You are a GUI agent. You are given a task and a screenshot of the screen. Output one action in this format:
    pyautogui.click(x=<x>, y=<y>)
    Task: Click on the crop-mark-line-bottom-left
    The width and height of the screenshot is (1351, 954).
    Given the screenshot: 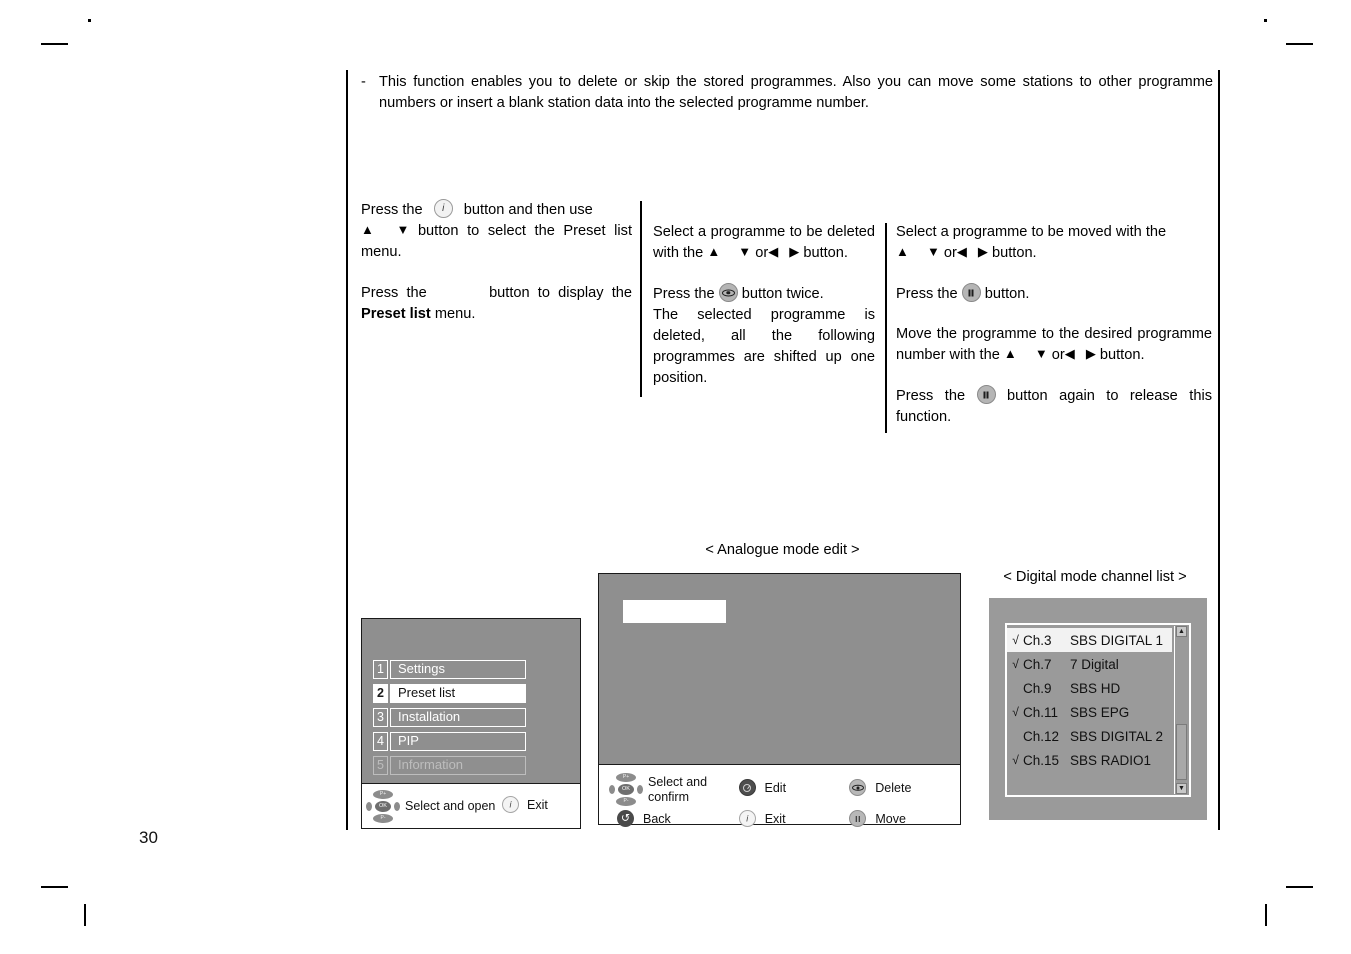 What is the action you would take?
    pyautogui.click(x=54, y=887)
    